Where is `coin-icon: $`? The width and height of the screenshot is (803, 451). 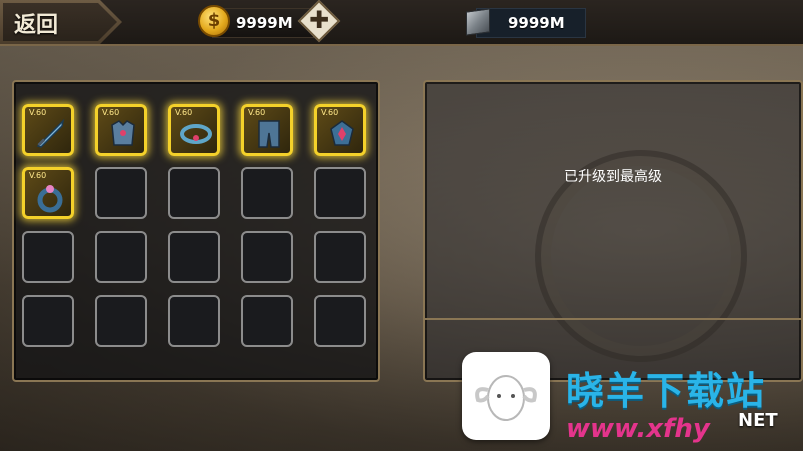
coin-icon: $ is located at coordinates (214, 21).